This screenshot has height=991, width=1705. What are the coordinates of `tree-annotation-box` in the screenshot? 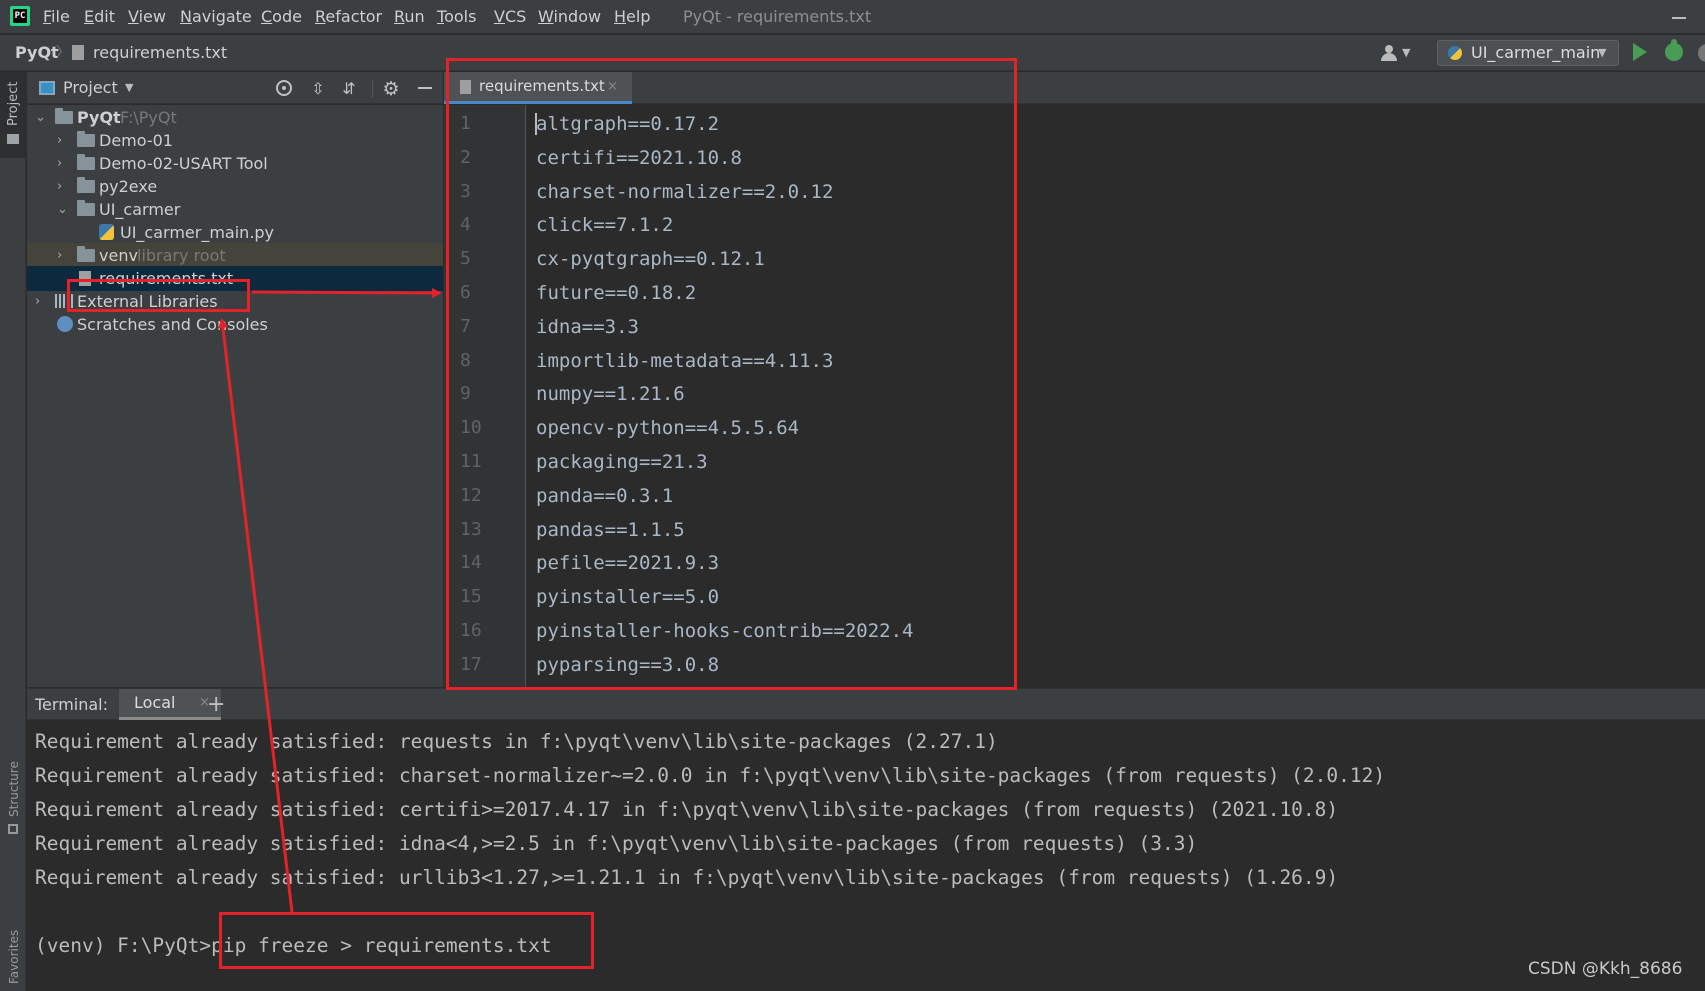 It's located at (158, 295).